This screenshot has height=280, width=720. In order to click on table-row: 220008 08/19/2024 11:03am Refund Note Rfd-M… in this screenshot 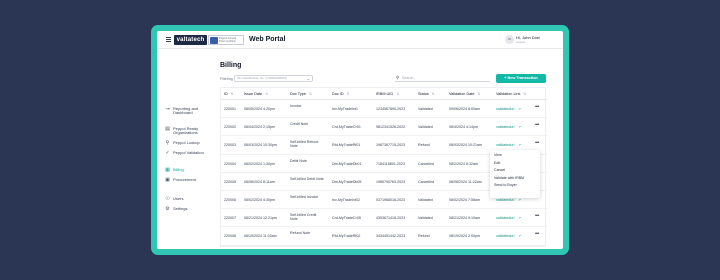, I will do `click(384, 236)`.